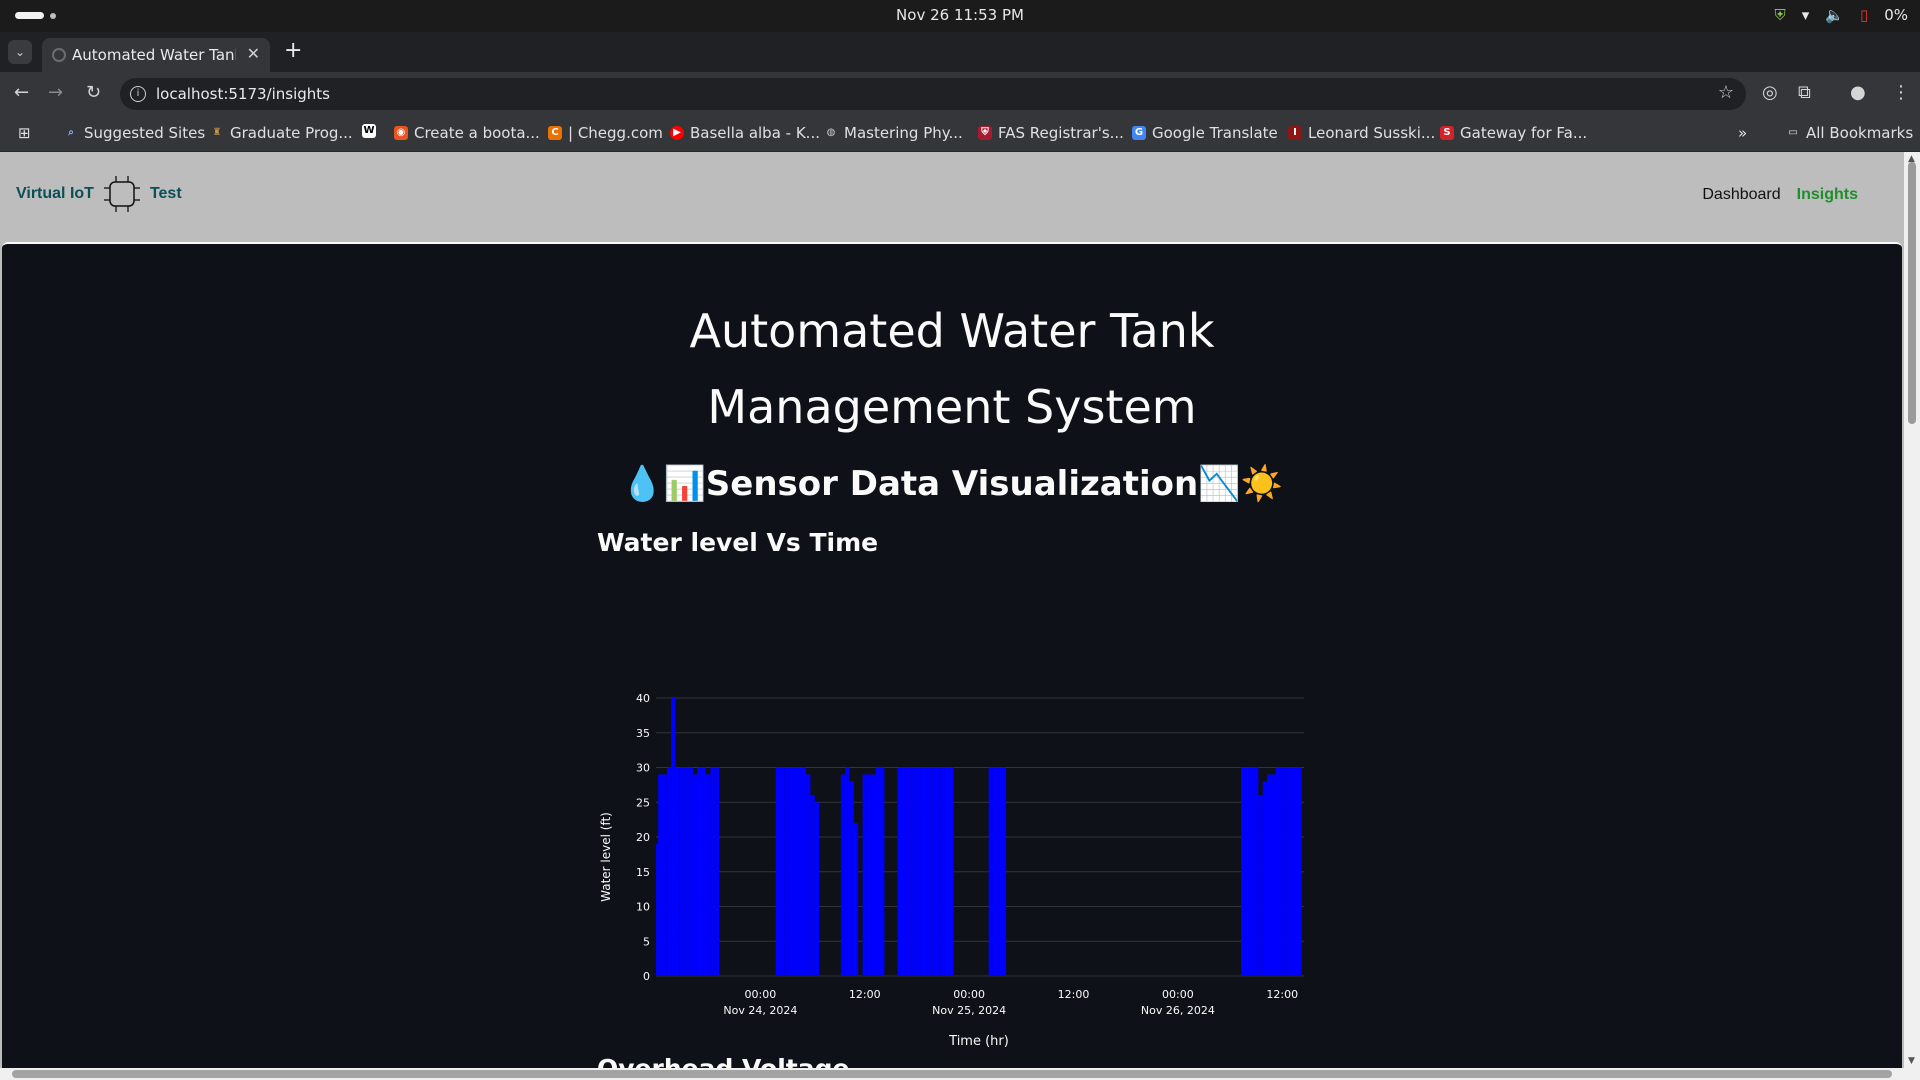 Image resolution: width=1920 pixels, height=1080 pixels. Describe the element at coordinates (24, 133) in the screenshot. I see `apps-grid-icon: ⊞` at that location.